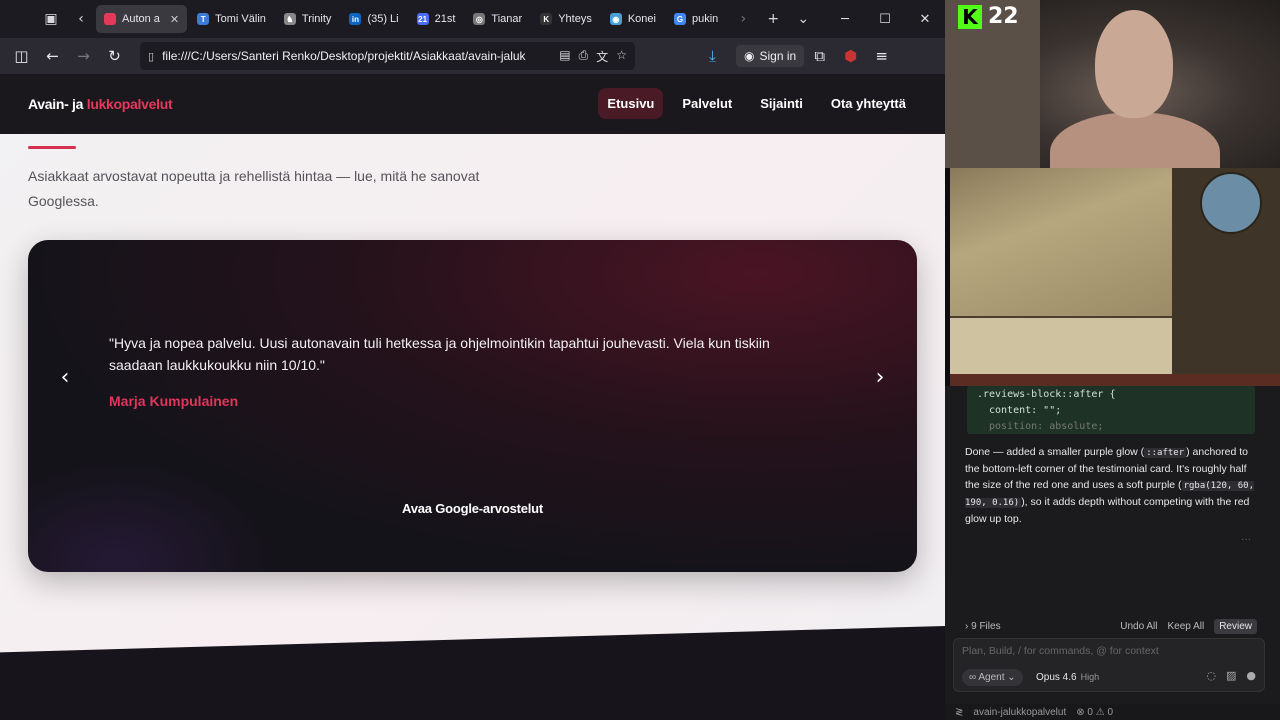  What do you see at coordinates (479, 19) in the screenshot?
I see `tab-favicon-icon: ◎` at bounding box center [479, 19].